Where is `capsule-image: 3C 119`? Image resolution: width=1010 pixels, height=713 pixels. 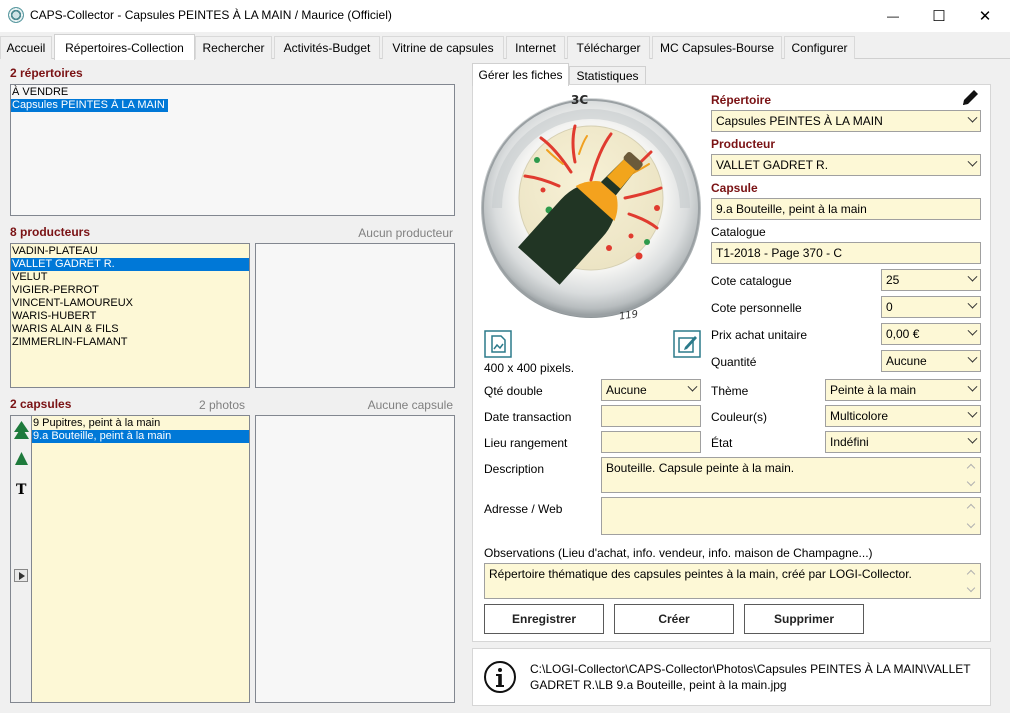 capsule-image: 3C 119 is located at coordinates (591, 205).